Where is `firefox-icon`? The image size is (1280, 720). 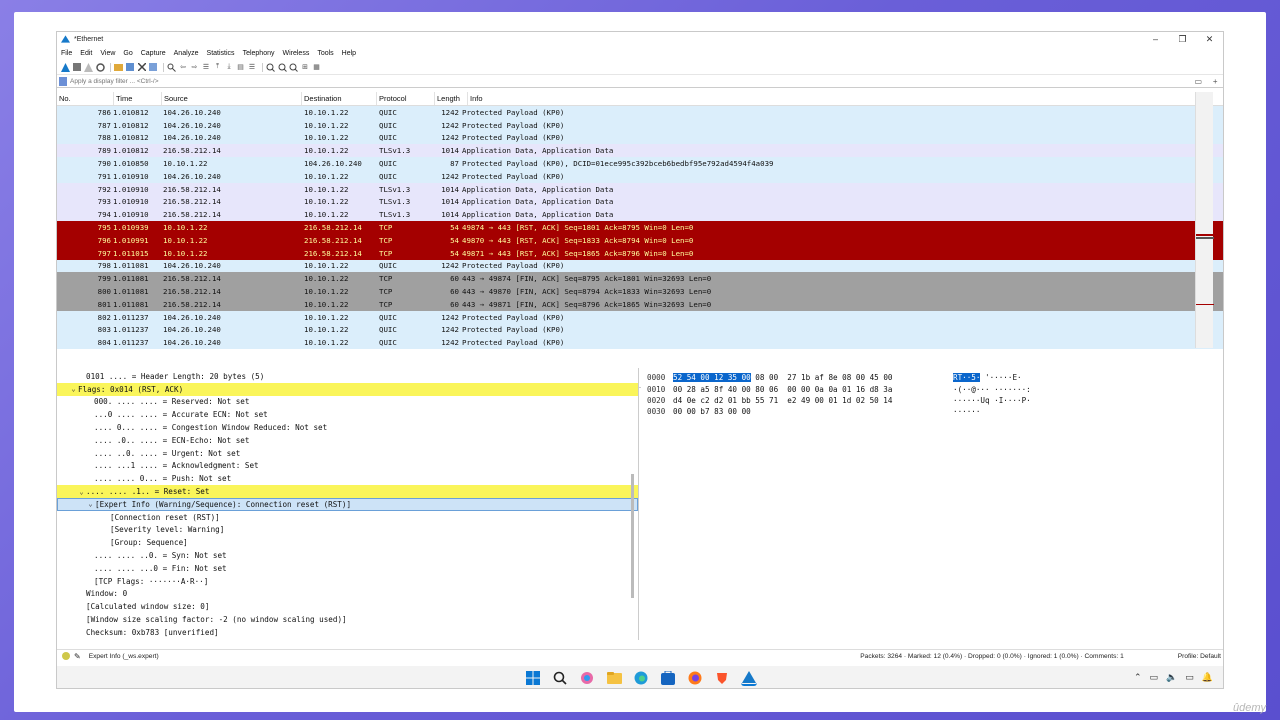 firefox-icon is located at coordinates (695, 678).